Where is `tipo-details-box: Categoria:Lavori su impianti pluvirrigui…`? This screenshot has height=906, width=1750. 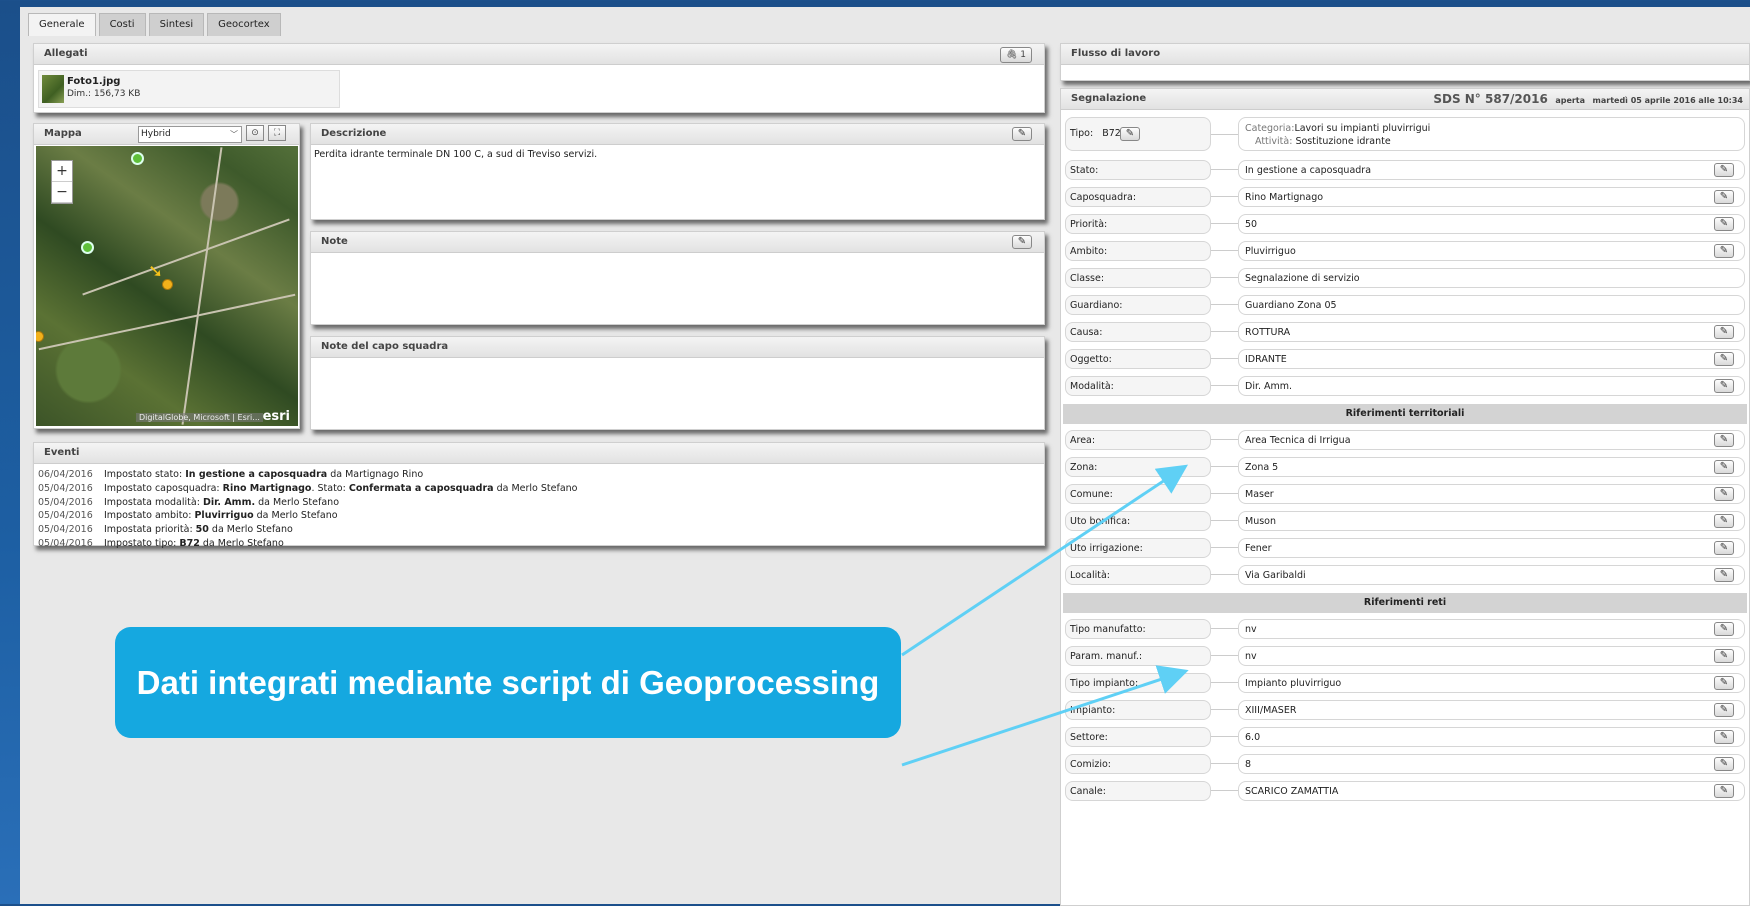 tipo-details-box: Categoria:Lavori su impianti pluvirrigui… is located at coordinates (1491, 134).